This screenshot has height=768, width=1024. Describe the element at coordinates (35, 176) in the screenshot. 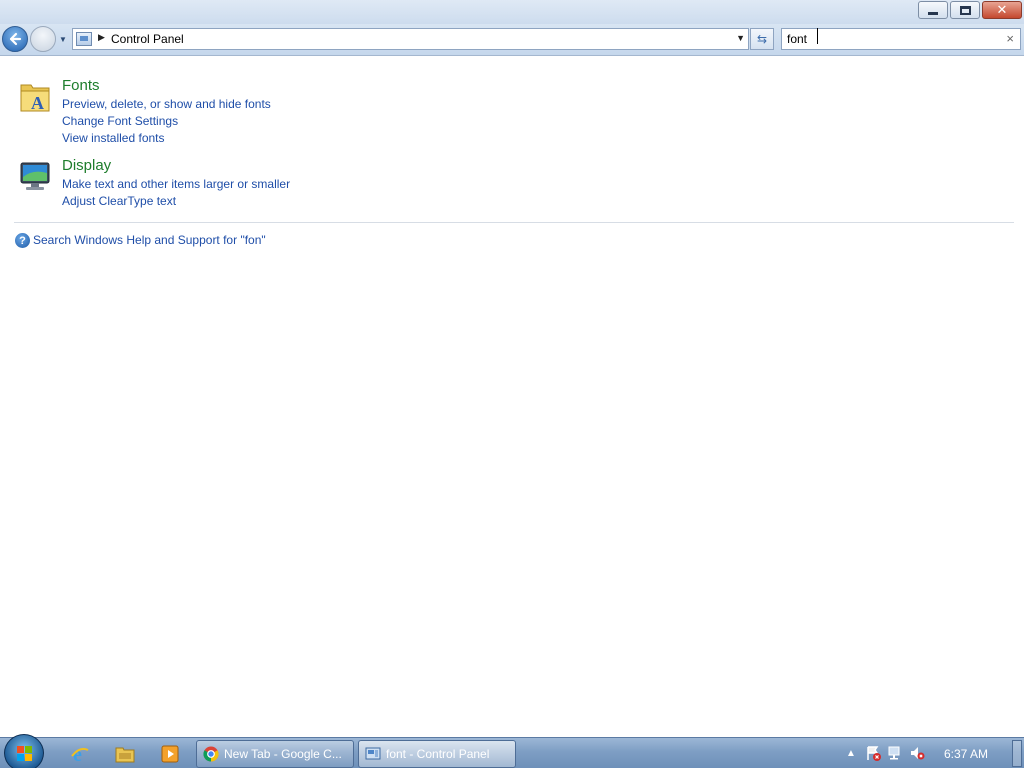

I see `display-monitor-icon` at that location.